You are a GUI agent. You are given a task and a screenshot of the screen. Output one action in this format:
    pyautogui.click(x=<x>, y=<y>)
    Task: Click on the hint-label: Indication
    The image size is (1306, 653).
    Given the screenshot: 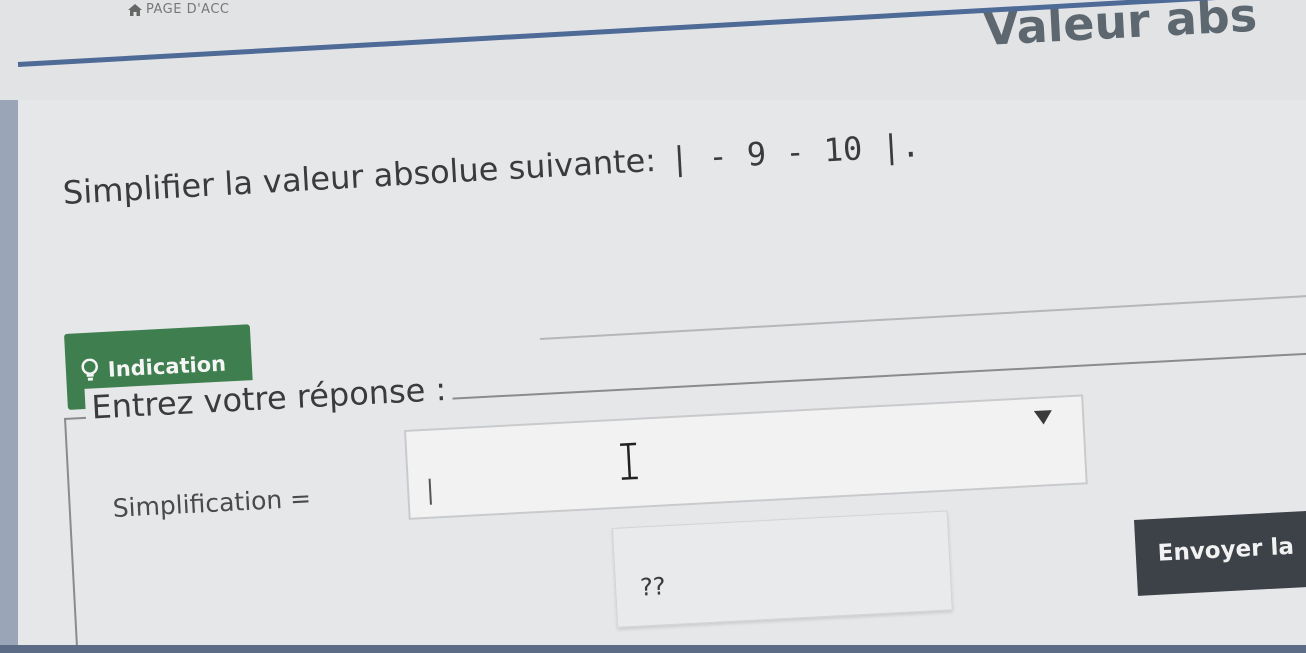 What is the action you would take?
    pyautogui.click(x=167, y=366)
    